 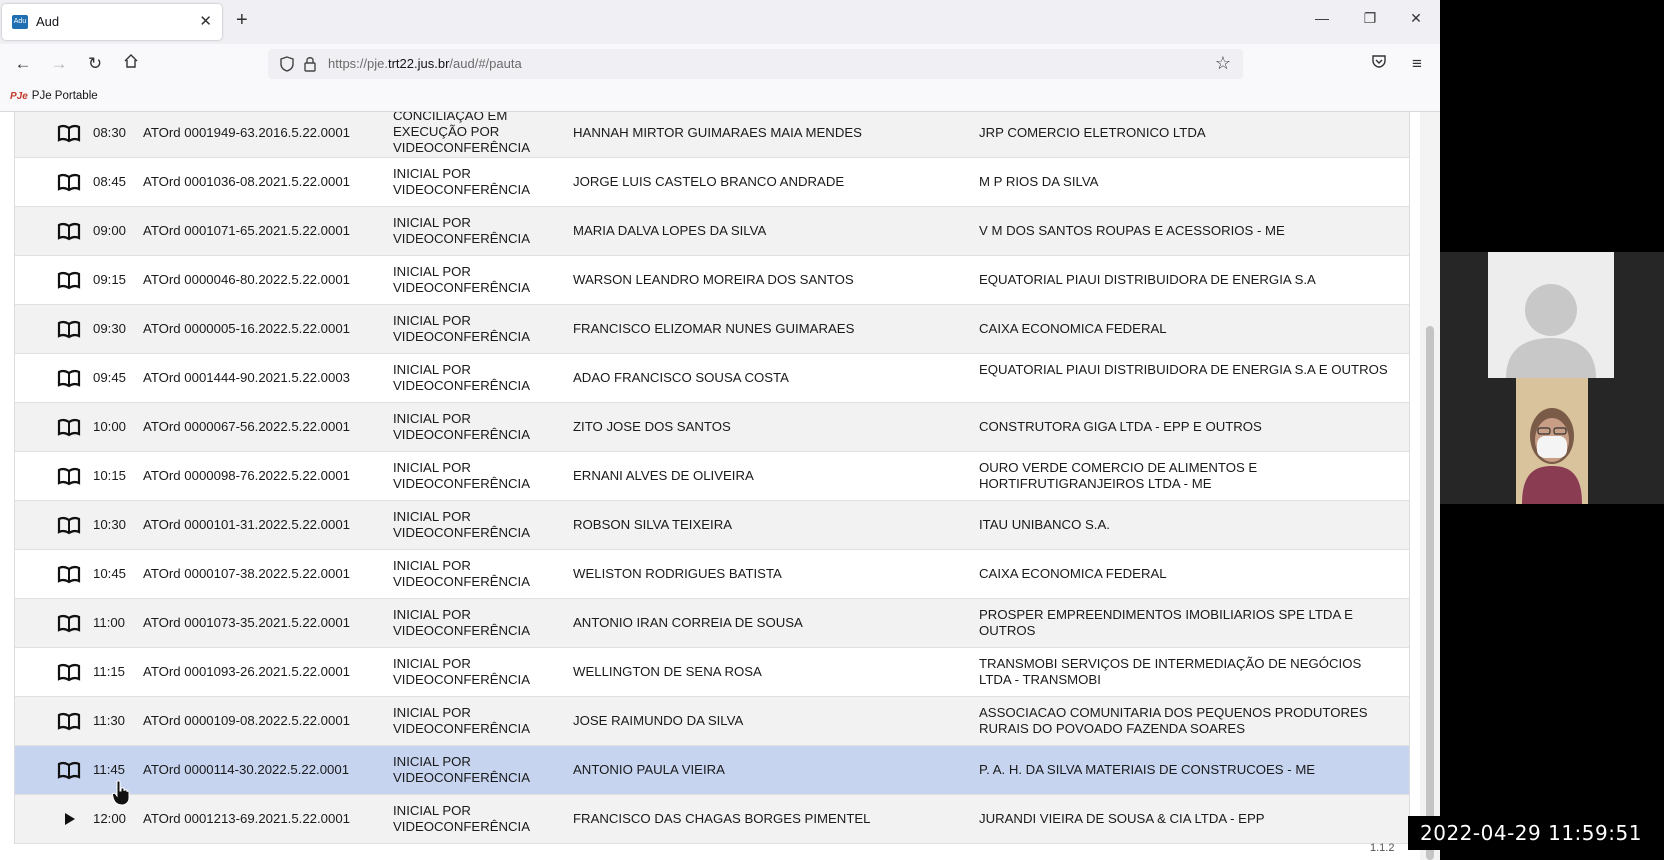 I want to click on address-bar: https://pje.trt22.jus.br/aud/#/pauta ☆, so click(x=755, y=64).